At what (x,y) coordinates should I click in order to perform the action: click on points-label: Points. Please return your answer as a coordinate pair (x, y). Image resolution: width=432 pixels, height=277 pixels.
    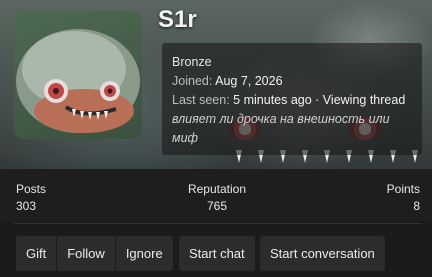
    Looking at the image, I should click on (403, 189).